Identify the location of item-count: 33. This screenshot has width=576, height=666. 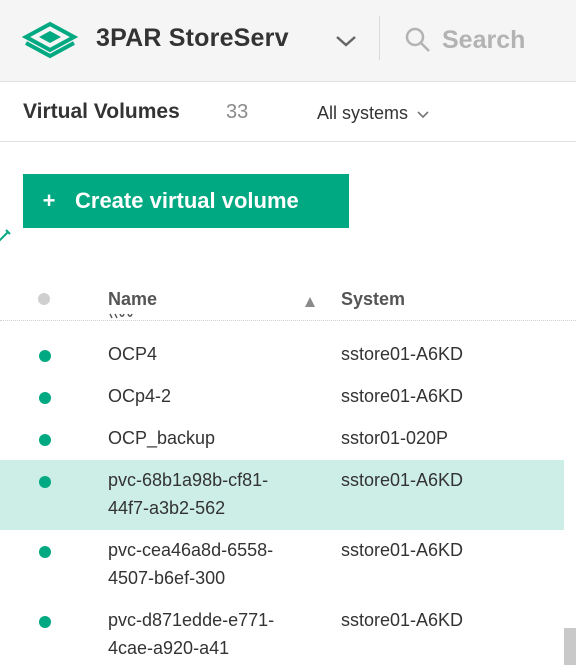
(237, 112).